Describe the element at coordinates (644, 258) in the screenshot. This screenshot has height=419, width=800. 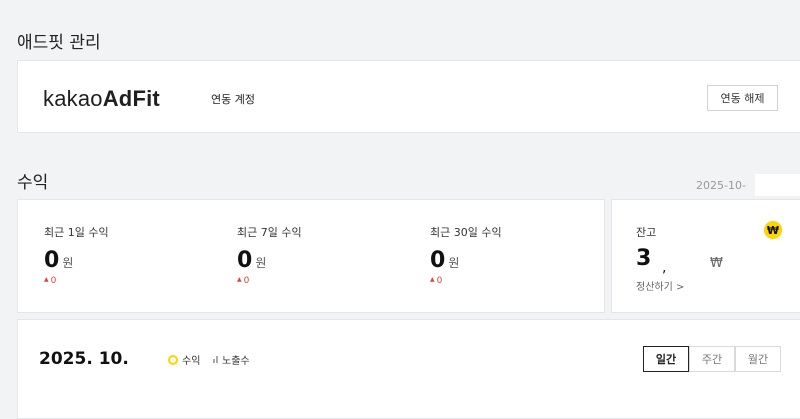
I see `balance-value: 3` at that location.